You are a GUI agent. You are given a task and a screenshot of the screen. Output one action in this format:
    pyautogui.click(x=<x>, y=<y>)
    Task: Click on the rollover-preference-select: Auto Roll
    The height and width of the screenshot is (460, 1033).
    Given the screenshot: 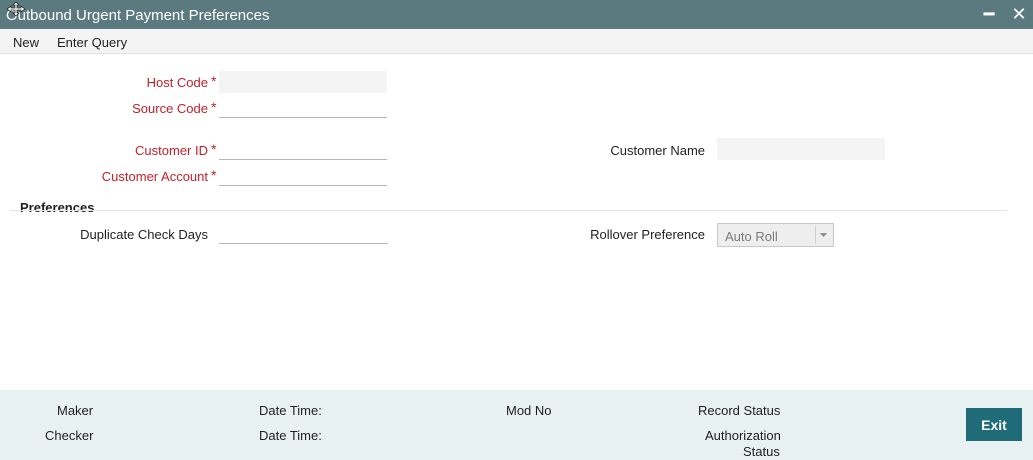 What is the action you would take?
    pyautogui.click(x=775, y=235)
    